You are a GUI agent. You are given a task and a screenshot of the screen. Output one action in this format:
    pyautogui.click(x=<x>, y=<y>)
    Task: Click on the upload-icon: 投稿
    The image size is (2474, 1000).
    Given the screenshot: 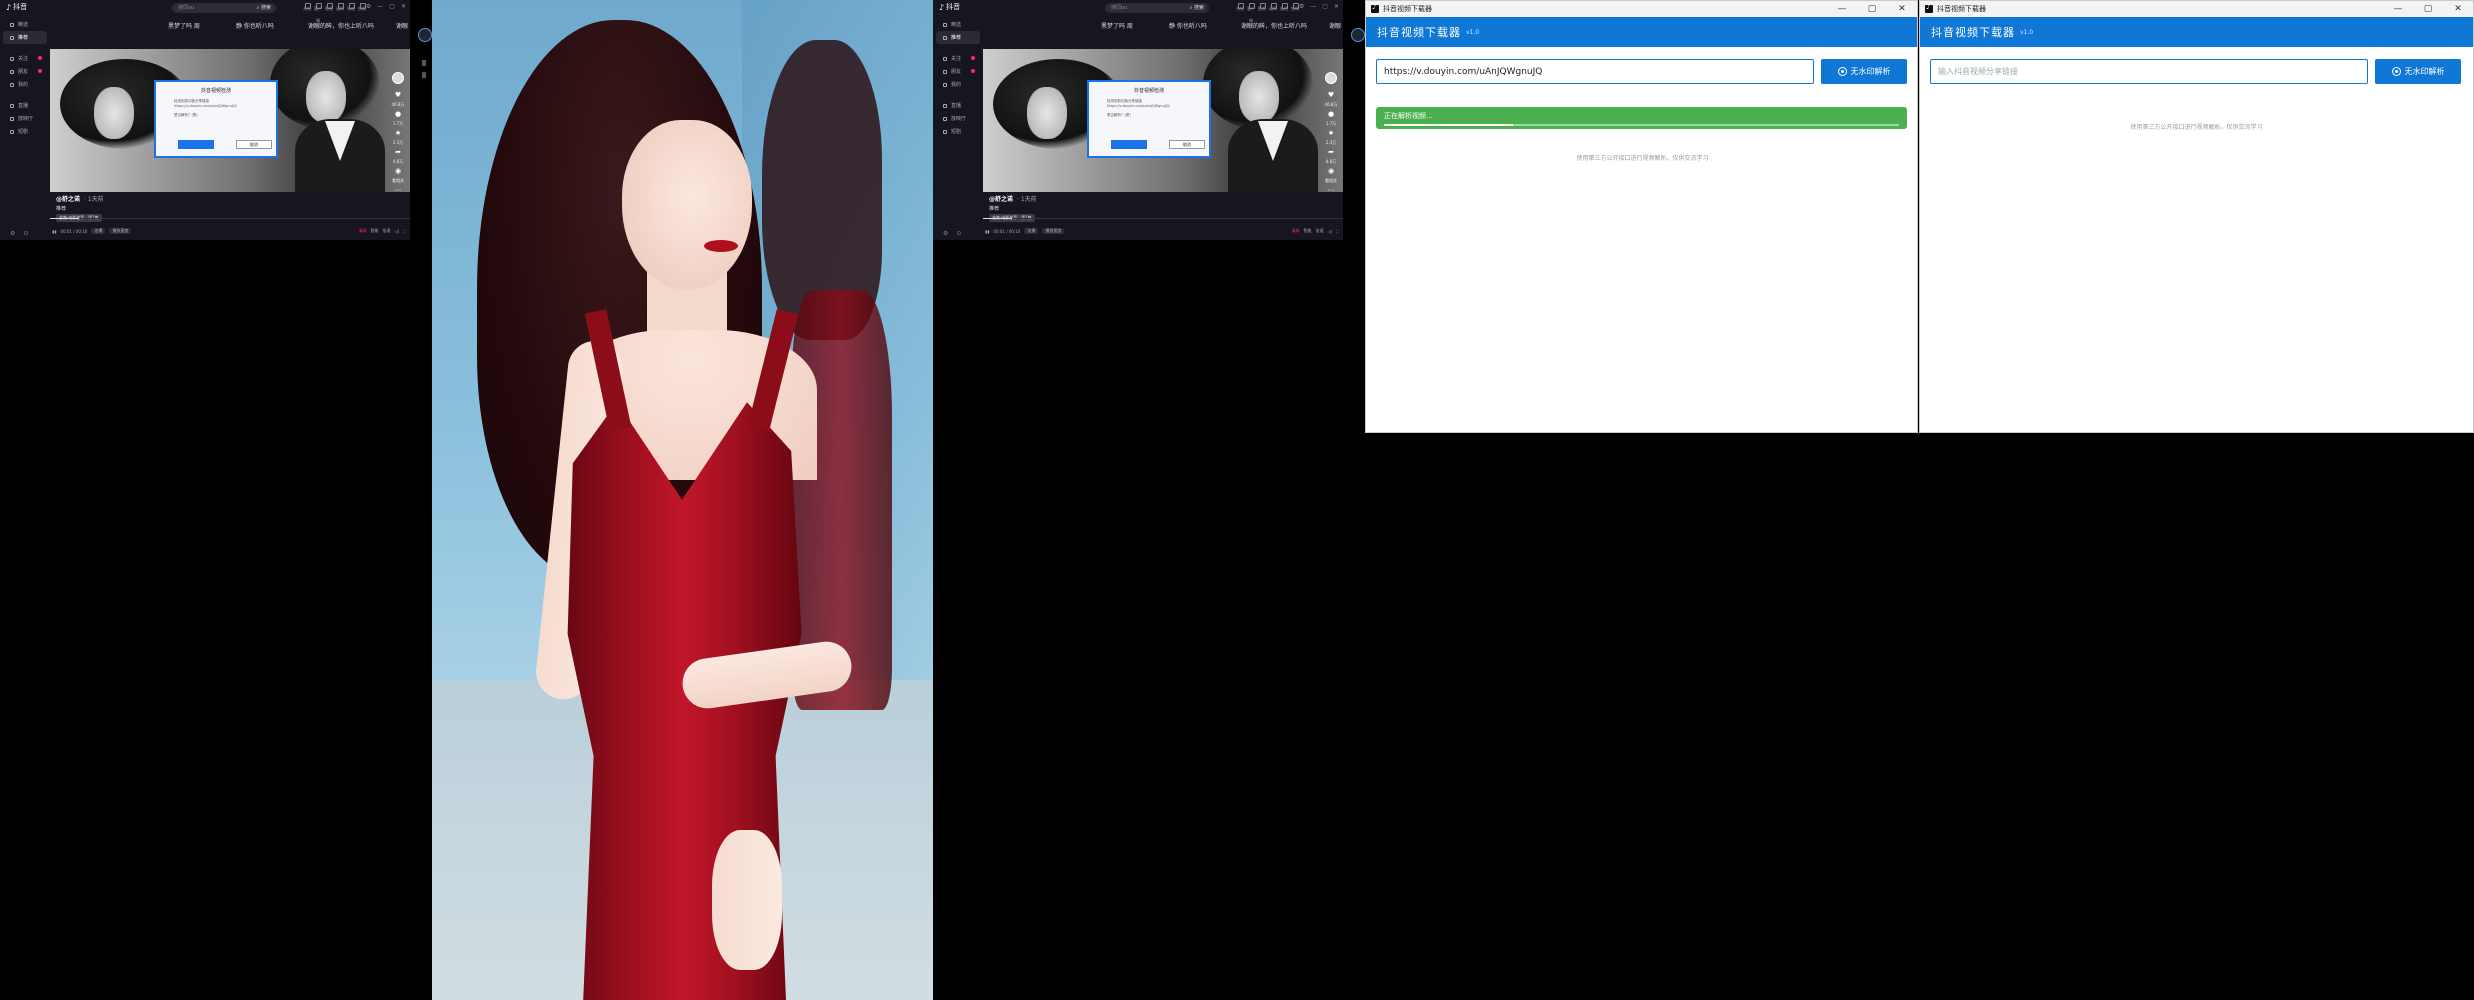 What is the action you would take?
    pyautogui.click(x=1295, y=8)
    